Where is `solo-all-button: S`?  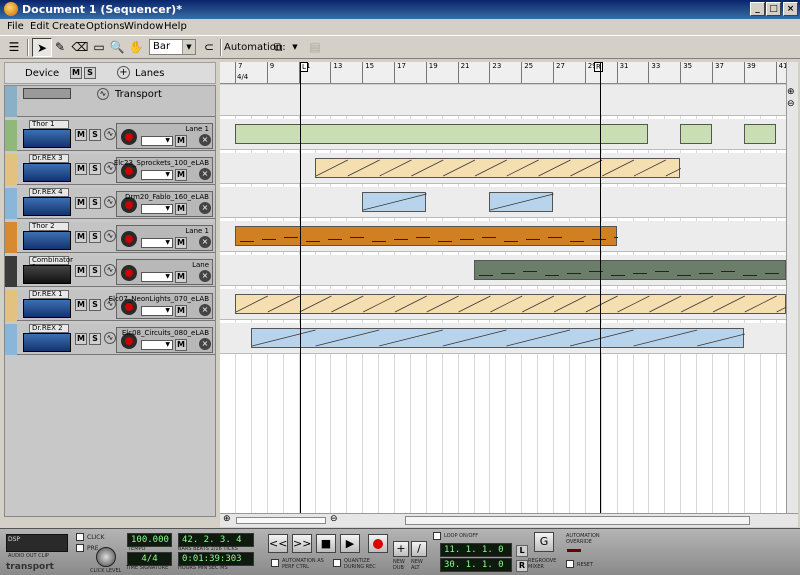
solo-all-button: S is located at coordinates (90, 73).